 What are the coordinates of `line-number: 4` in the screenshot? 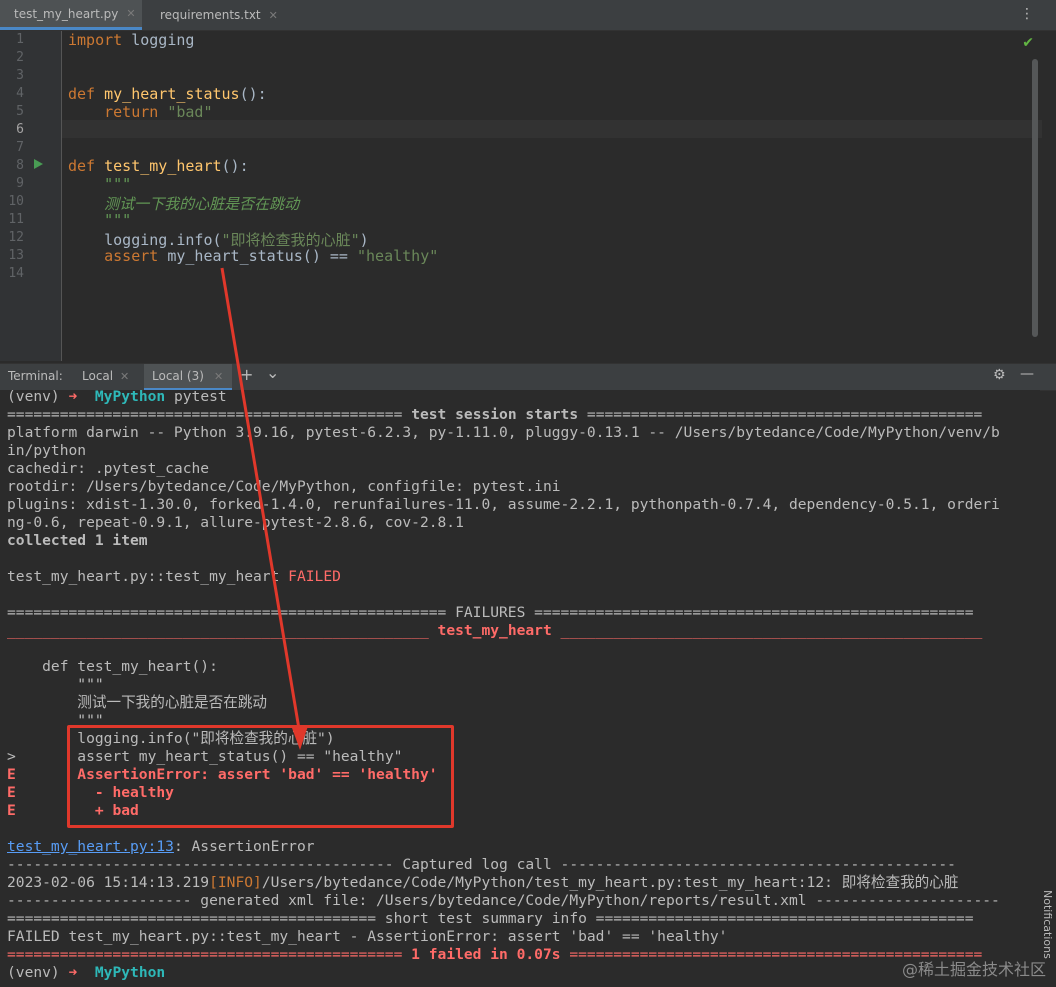 It's located at (20, 93).